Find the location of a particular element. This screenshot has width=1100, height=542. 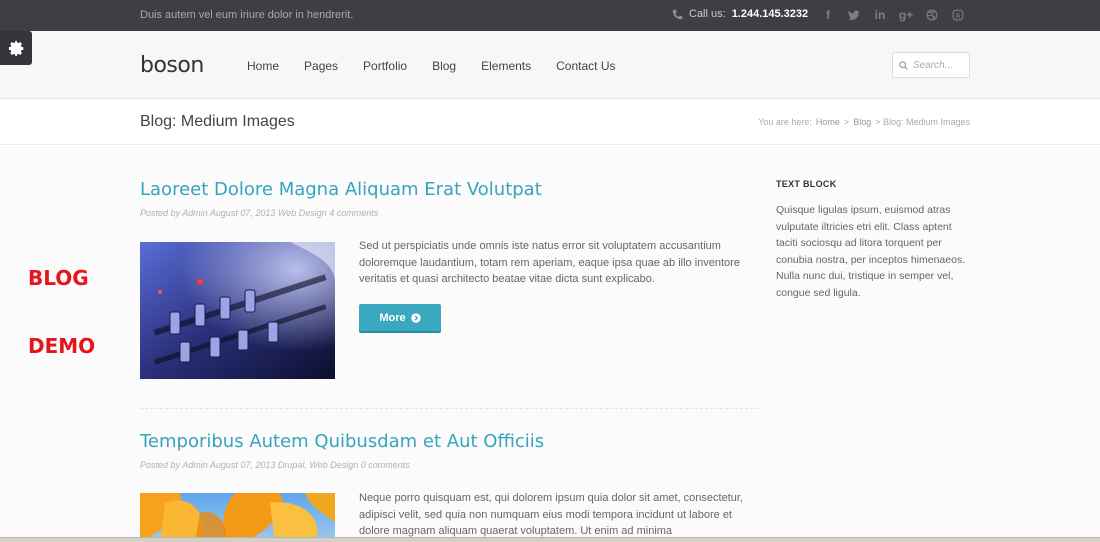

search-input is located at coordinates (939, 65).